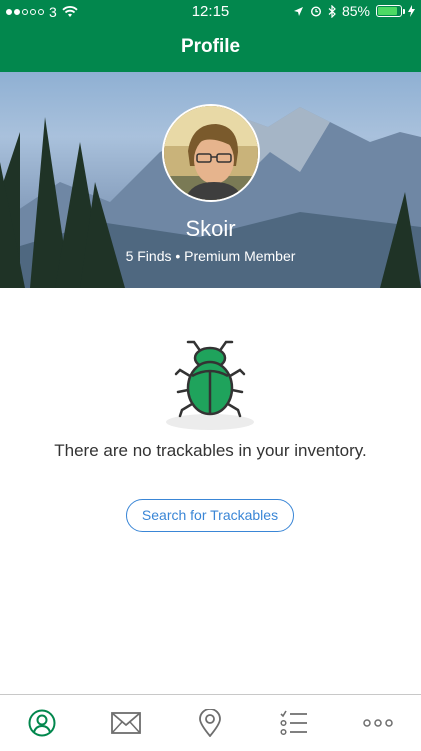 The width and height of the screenshot is (421, 751). I want to click on status-bar: 3 12:15 85%, so click(210, 12).